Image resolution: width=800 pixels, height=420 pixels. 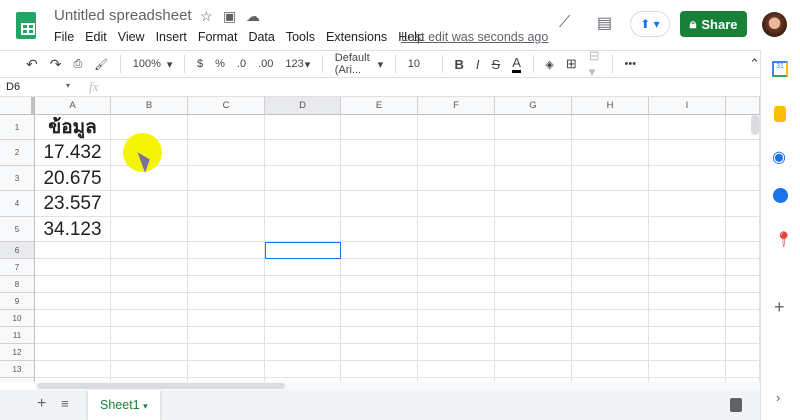 What do you see at coordinates (533, 178) in the screenshot?
I see `cell-g3` at bounding box center [533, 178].